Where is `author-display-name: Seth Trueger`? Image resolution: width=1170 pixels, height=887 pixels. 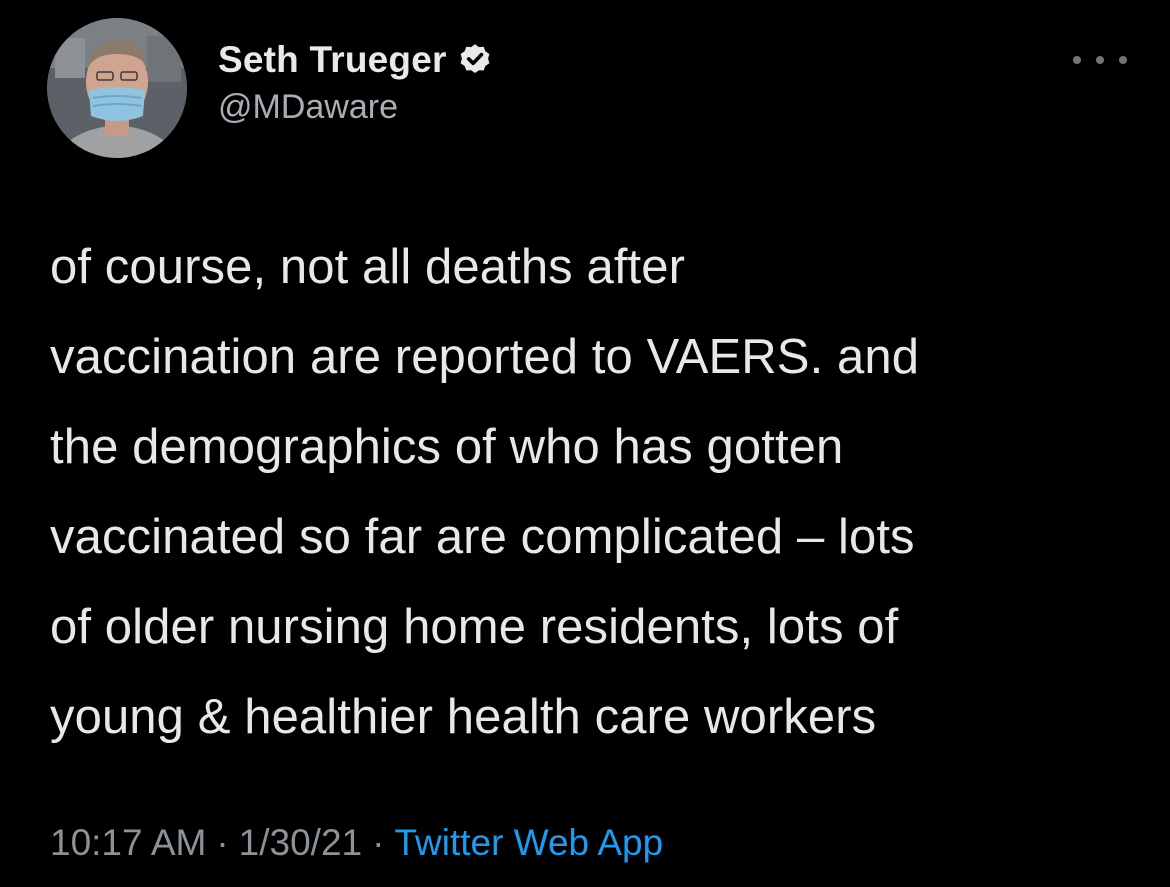 author-display-name: Seth Trueger is located at coordinates (332, 60).